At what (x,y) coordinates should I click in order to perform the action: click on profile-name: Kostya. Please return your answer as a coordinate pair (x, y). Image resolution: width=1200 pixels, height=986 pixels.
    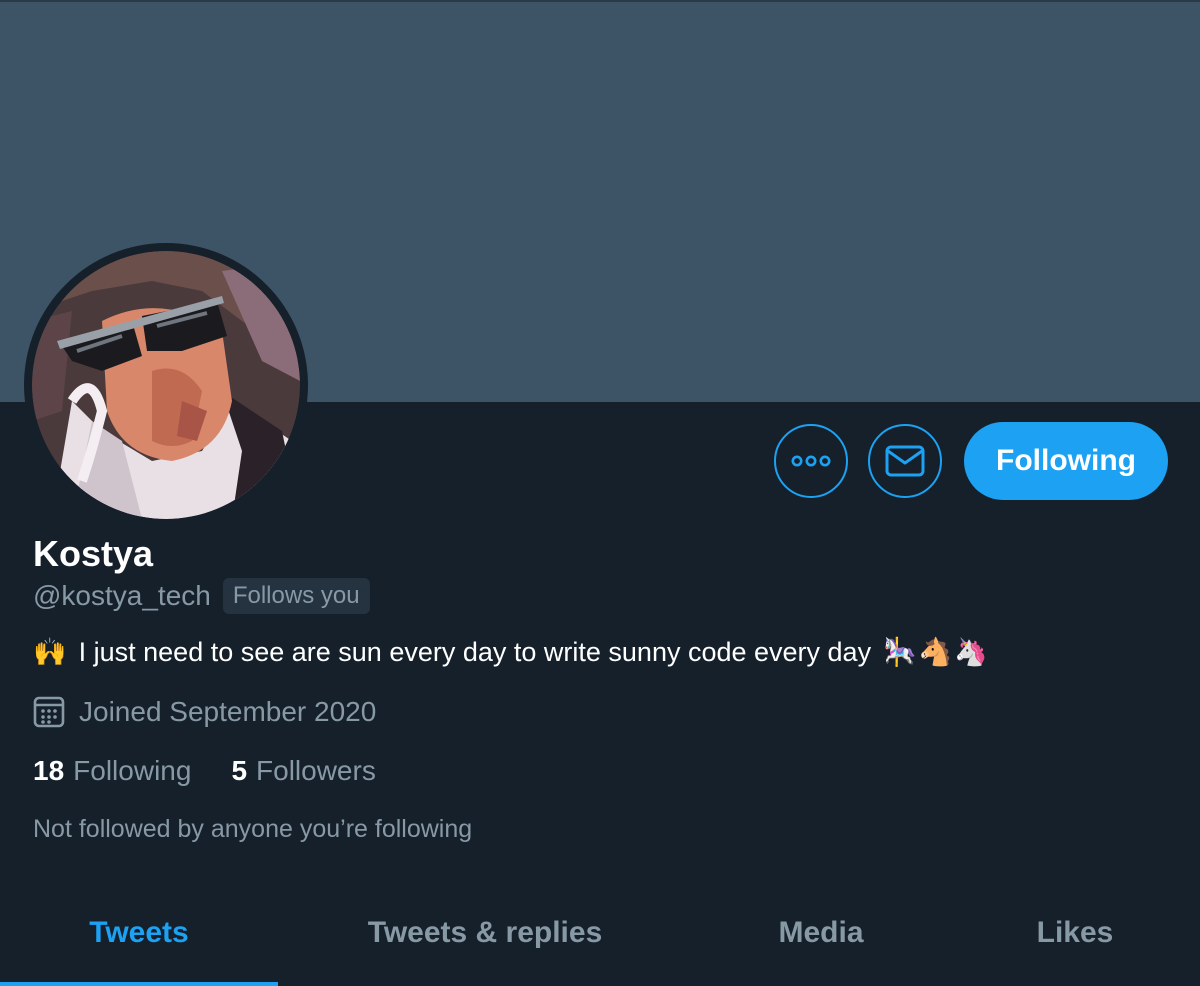
    Looking at the image, I should click on (93, 553).